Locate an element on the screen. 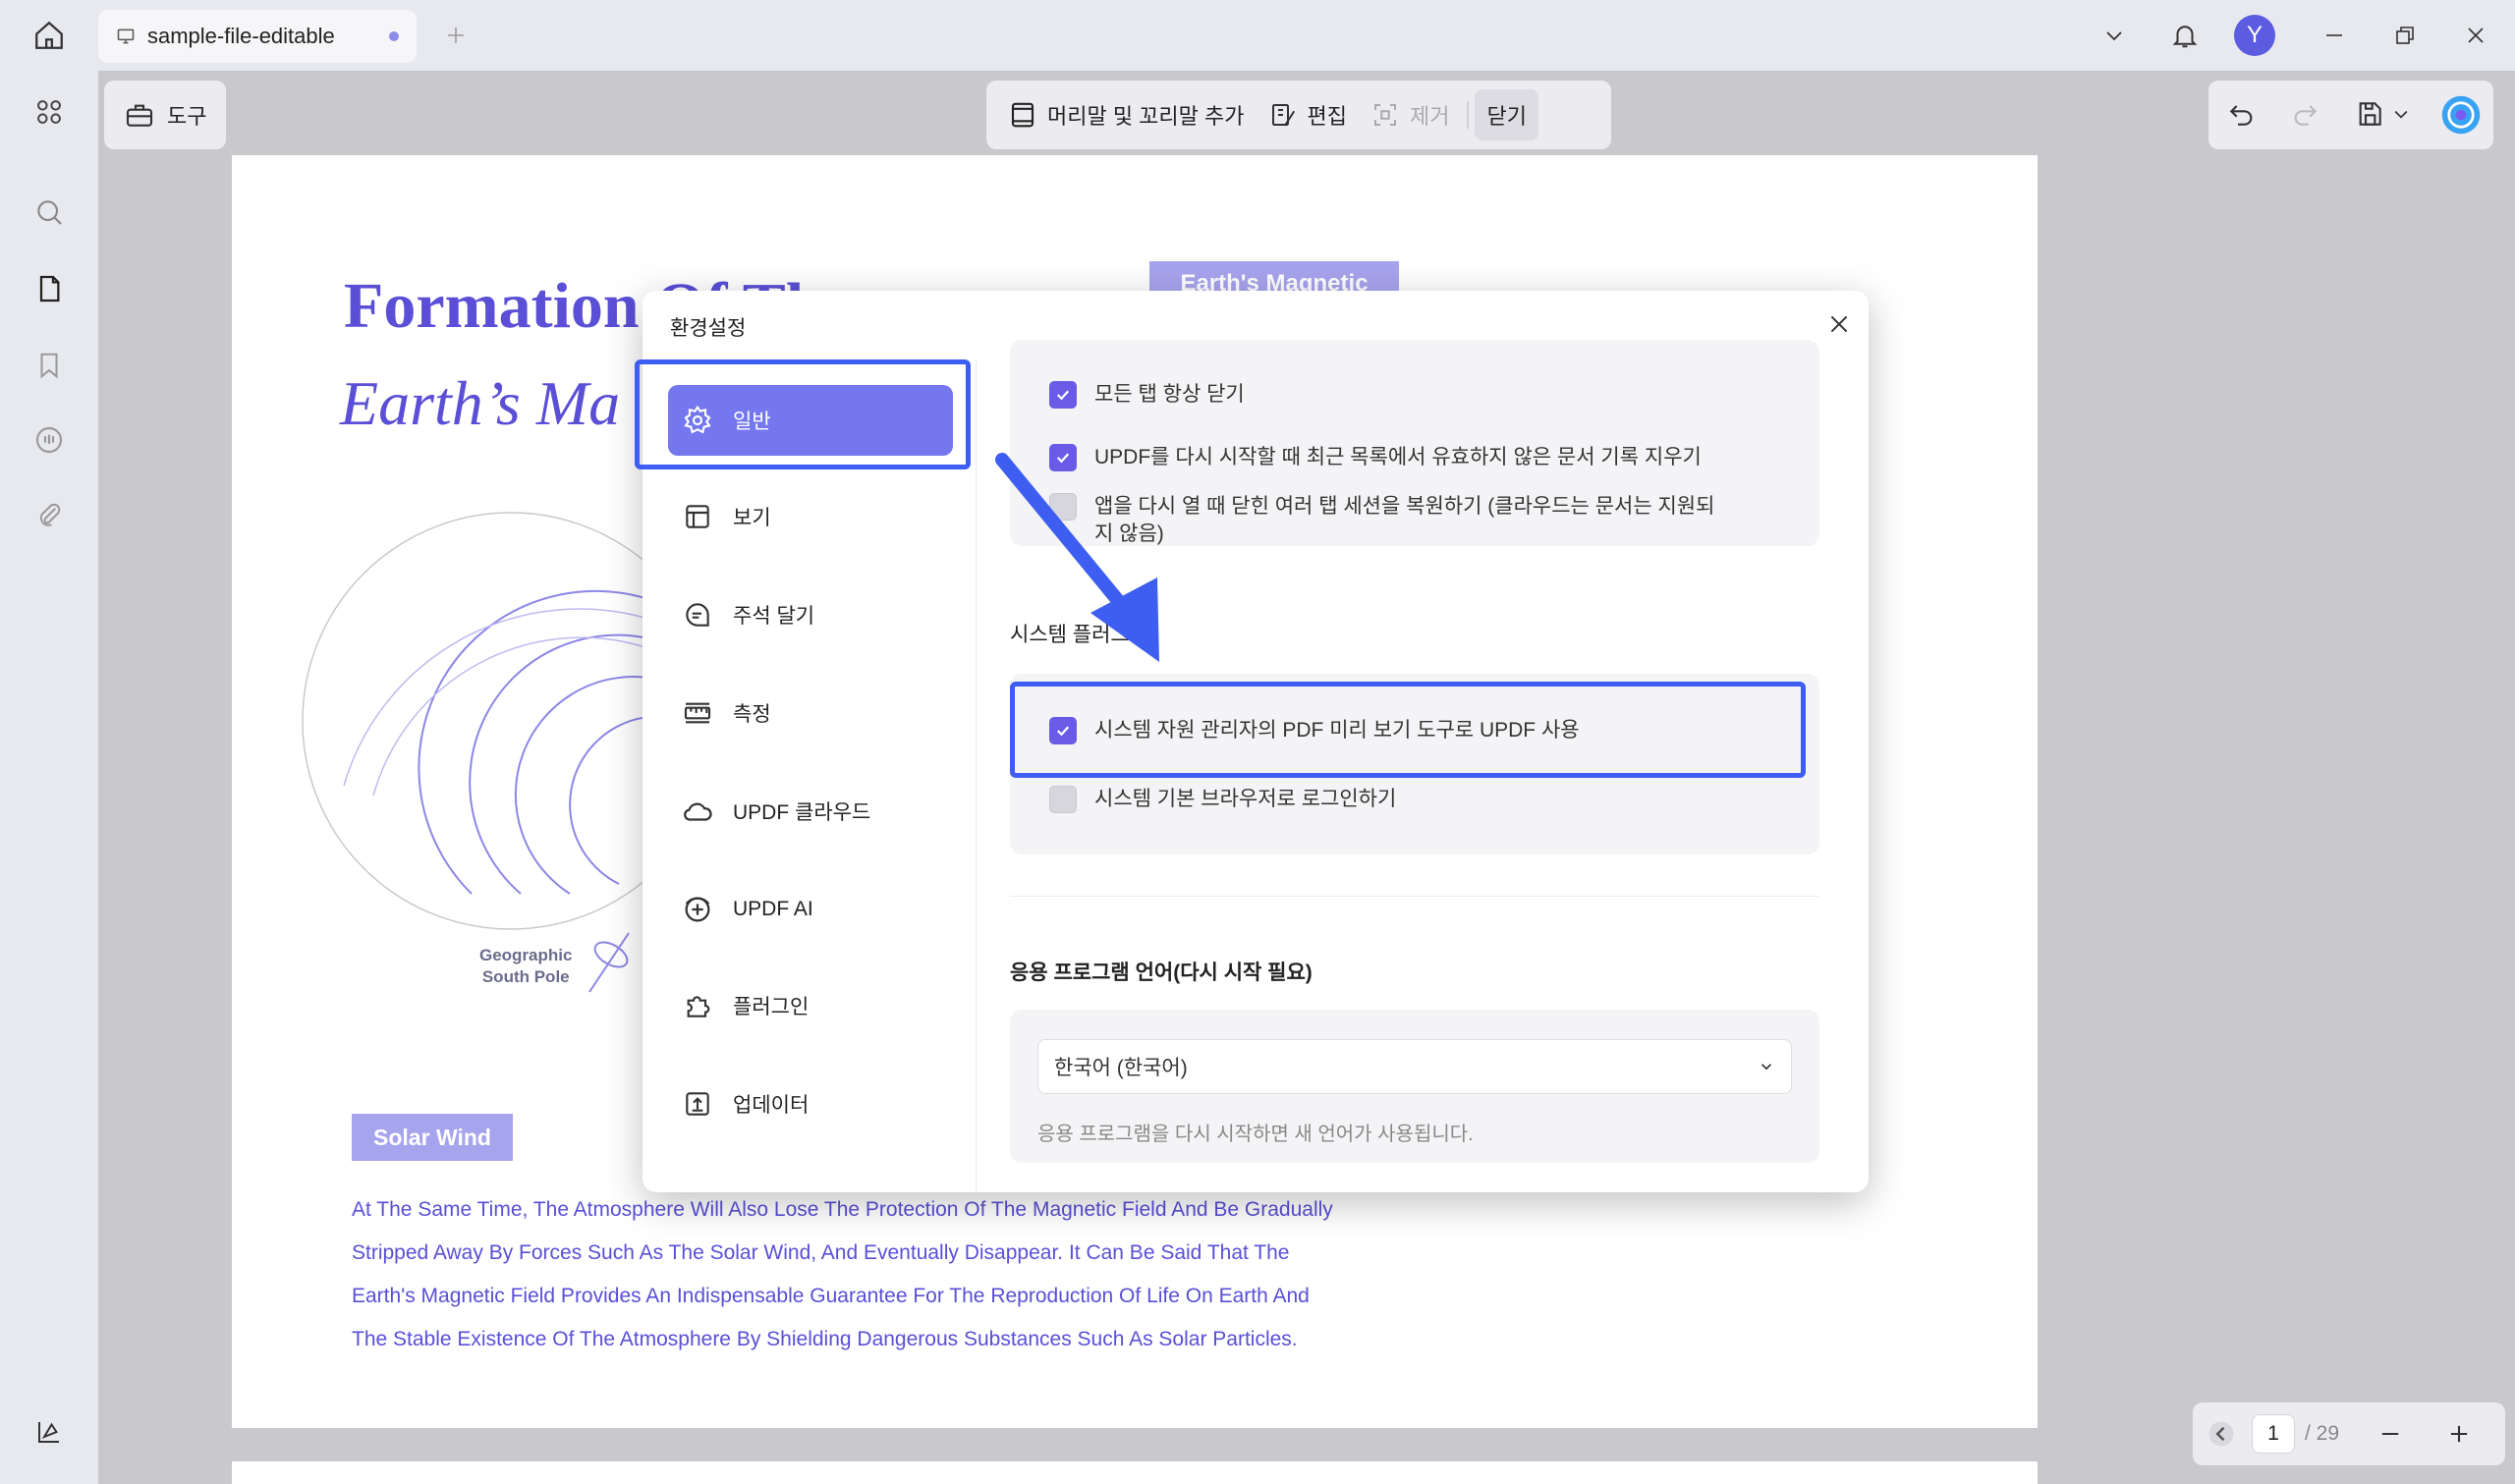 The width and height of the screenshot is (2515, 1484). redo-icon is located at coordinates (2304, 114).